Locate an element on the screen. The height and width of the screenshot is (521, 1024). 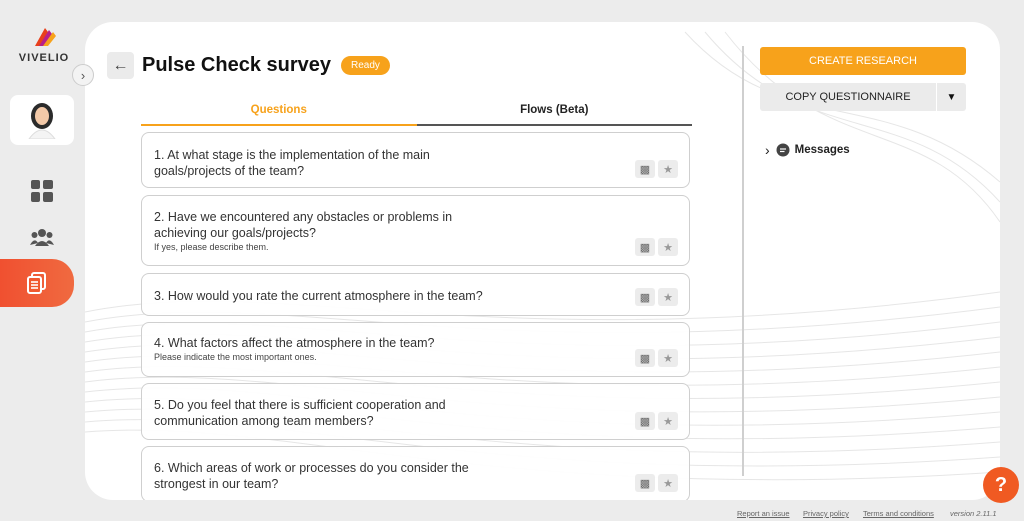
report-issue-link: Report an issue is located at coordinates (763, 513).